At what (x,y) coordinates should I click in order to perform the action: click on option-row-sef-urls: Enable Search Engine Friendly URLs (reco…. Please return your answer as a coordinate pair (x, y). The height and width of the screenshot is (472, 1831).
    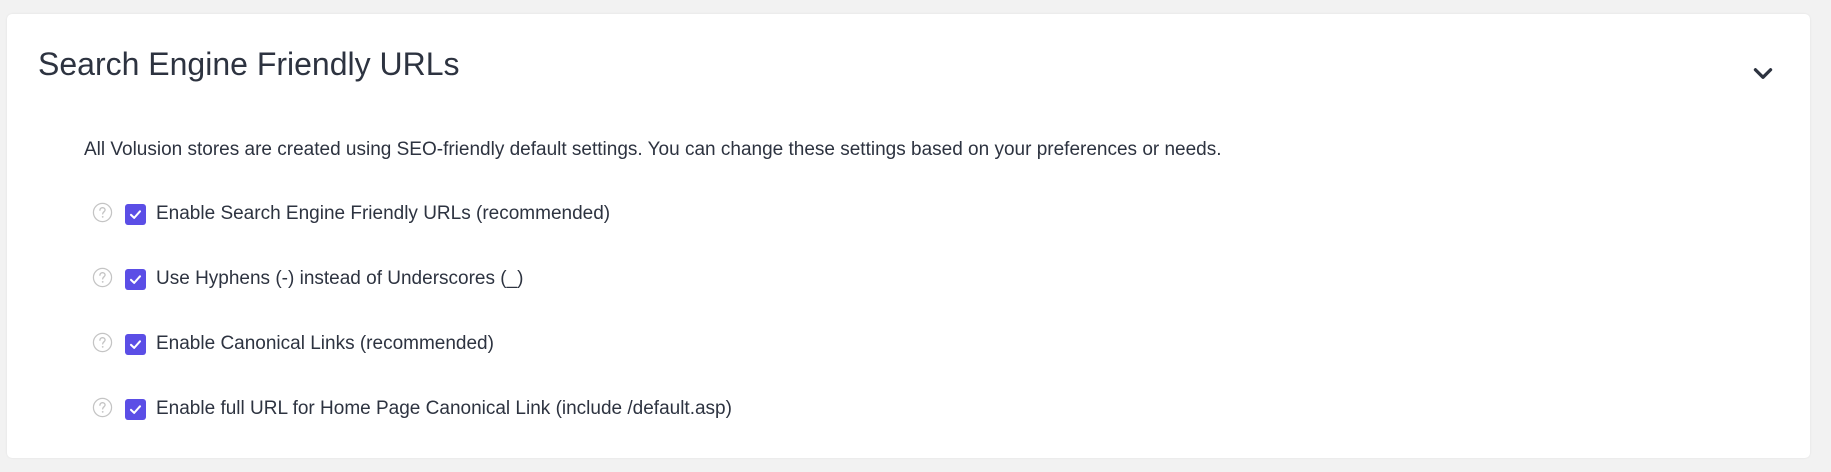
    Looking at the image, I should click on (408, 229).